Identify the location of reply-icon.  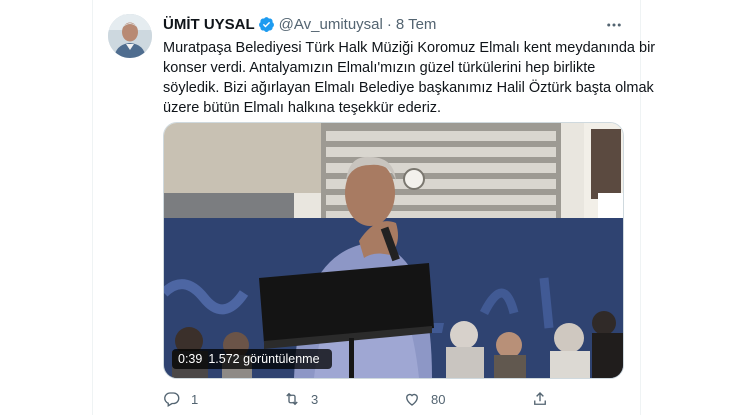
(172, 399).